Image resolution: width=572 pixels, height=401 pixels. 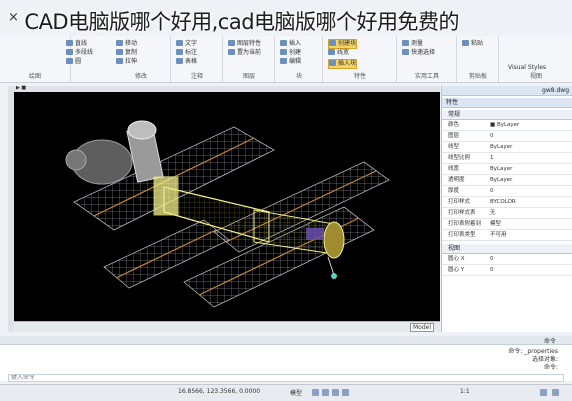 I want to click on prop-row: 图层 0, so click(x=507, y=136).